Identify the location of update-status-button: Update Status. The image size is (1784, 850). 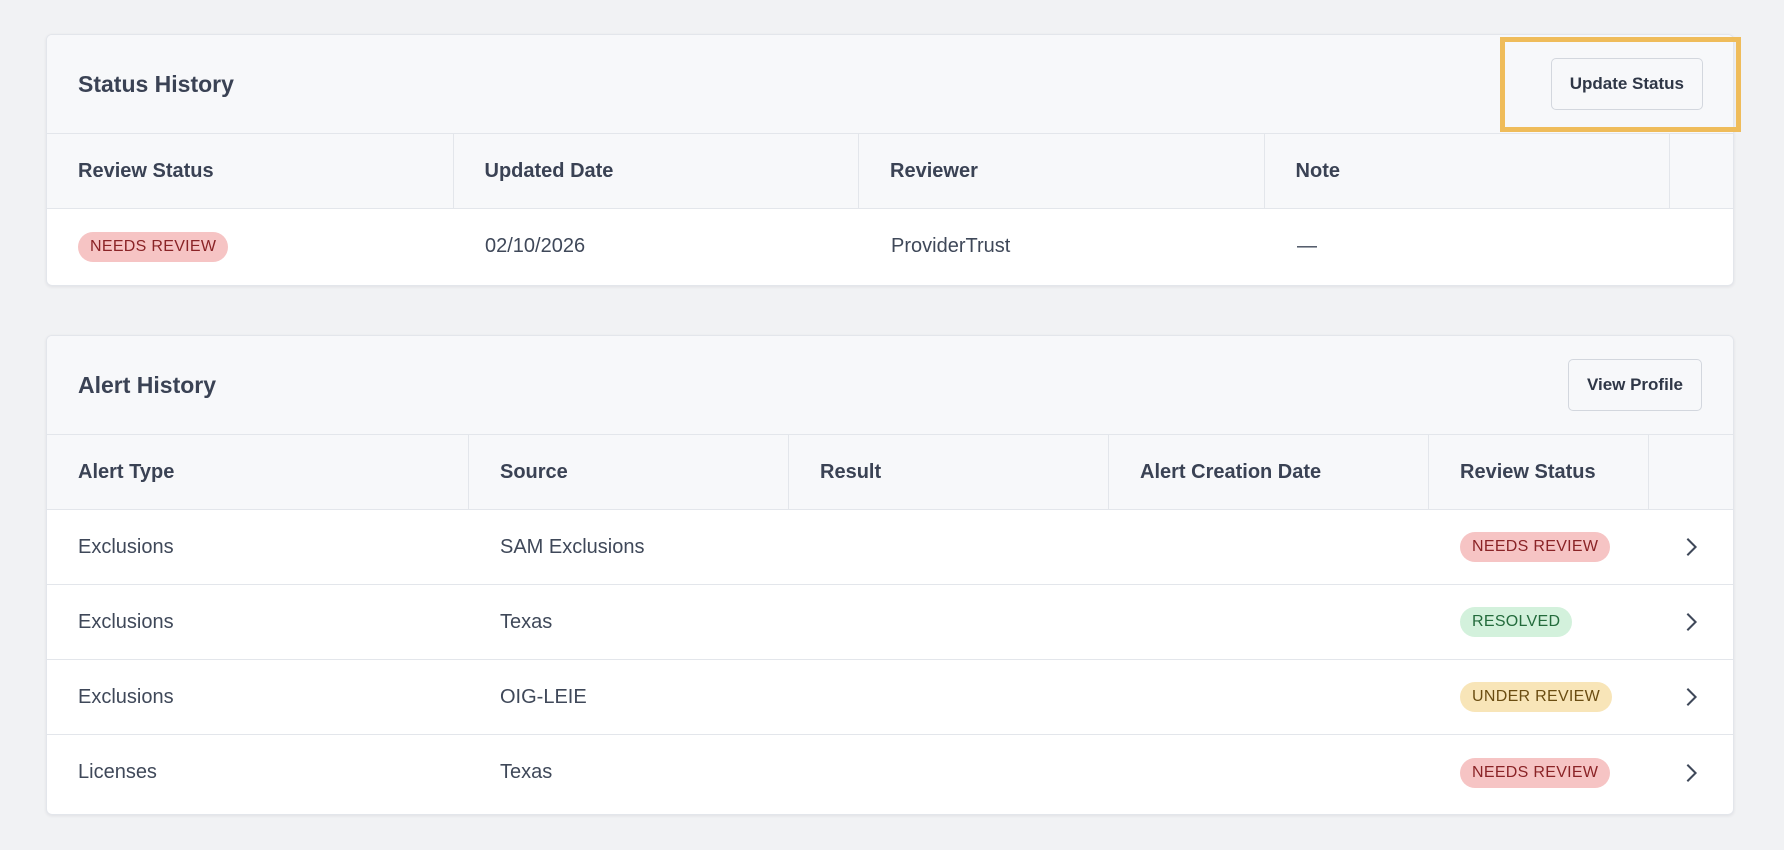
(1626, 84).